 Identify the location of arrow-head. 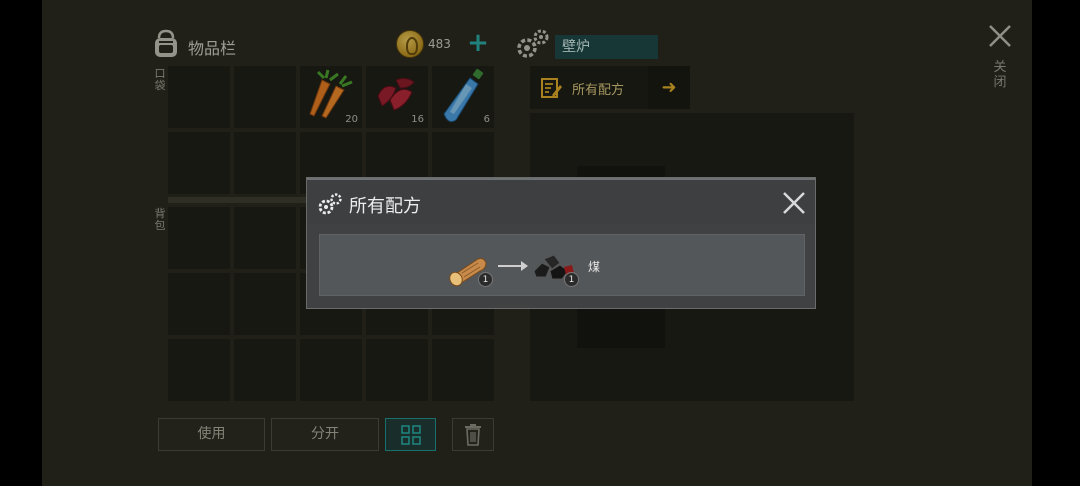
(524, 266).